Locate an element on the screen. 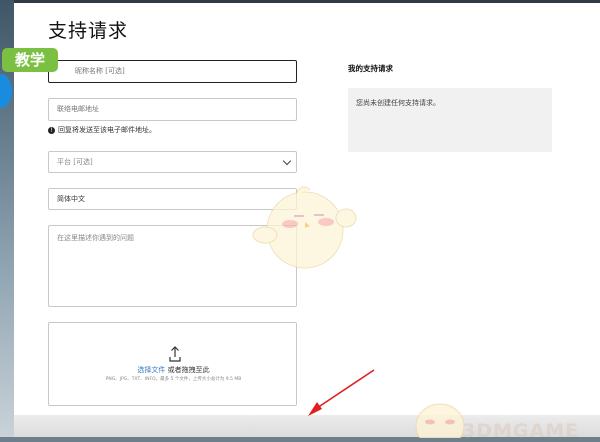  red-arrow-annotation is located at coordinates (341, 392).